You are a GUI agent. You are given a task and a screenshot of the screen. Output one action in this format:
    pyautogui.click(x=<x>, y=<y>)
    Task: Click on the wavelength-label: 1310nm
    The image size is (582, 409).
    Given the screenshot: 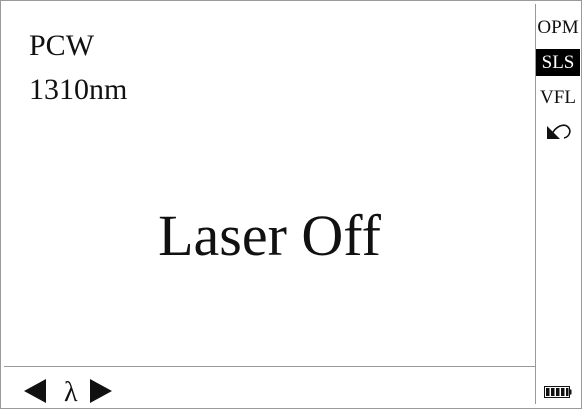 What is the action you would take?
    pyautogui.click(x=78, y=89)
    